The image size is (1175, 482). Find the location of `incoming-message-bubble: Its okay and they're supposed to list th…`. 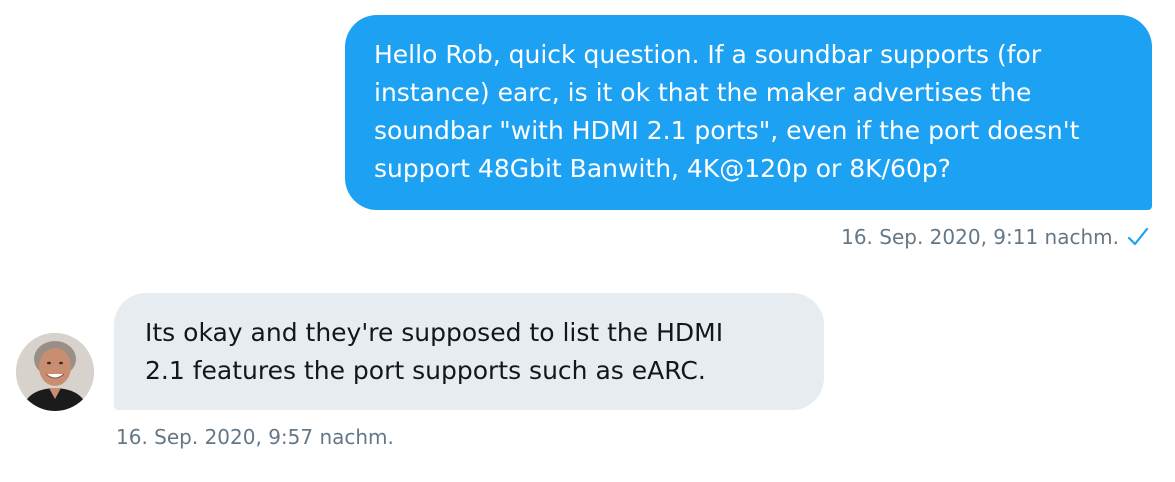

incoming-message-bubble: Its okay and they're supposed to list th… is located at coordinates (469, 351).